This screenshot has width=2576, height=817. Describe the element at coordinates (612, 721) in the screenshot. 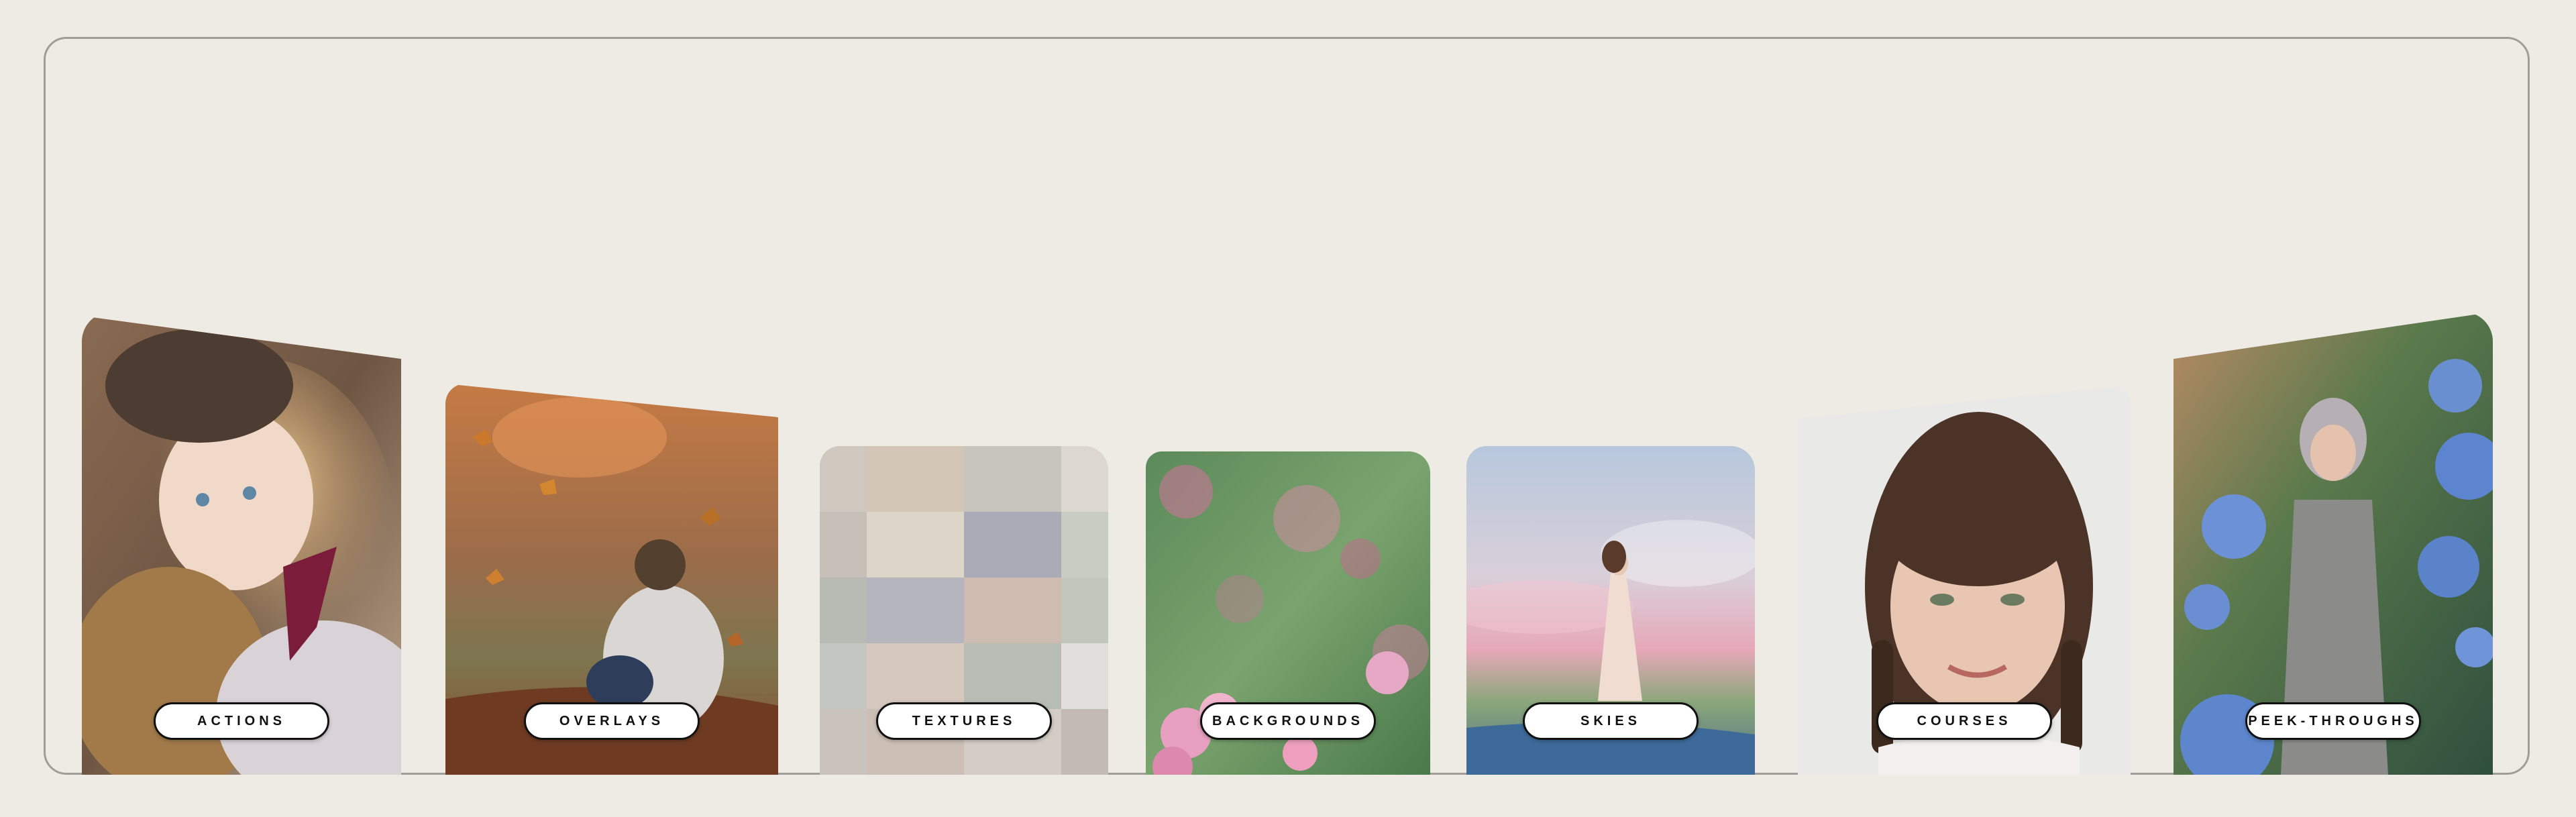

I see `overlays-label-pill: OVERLAYS` at that location.